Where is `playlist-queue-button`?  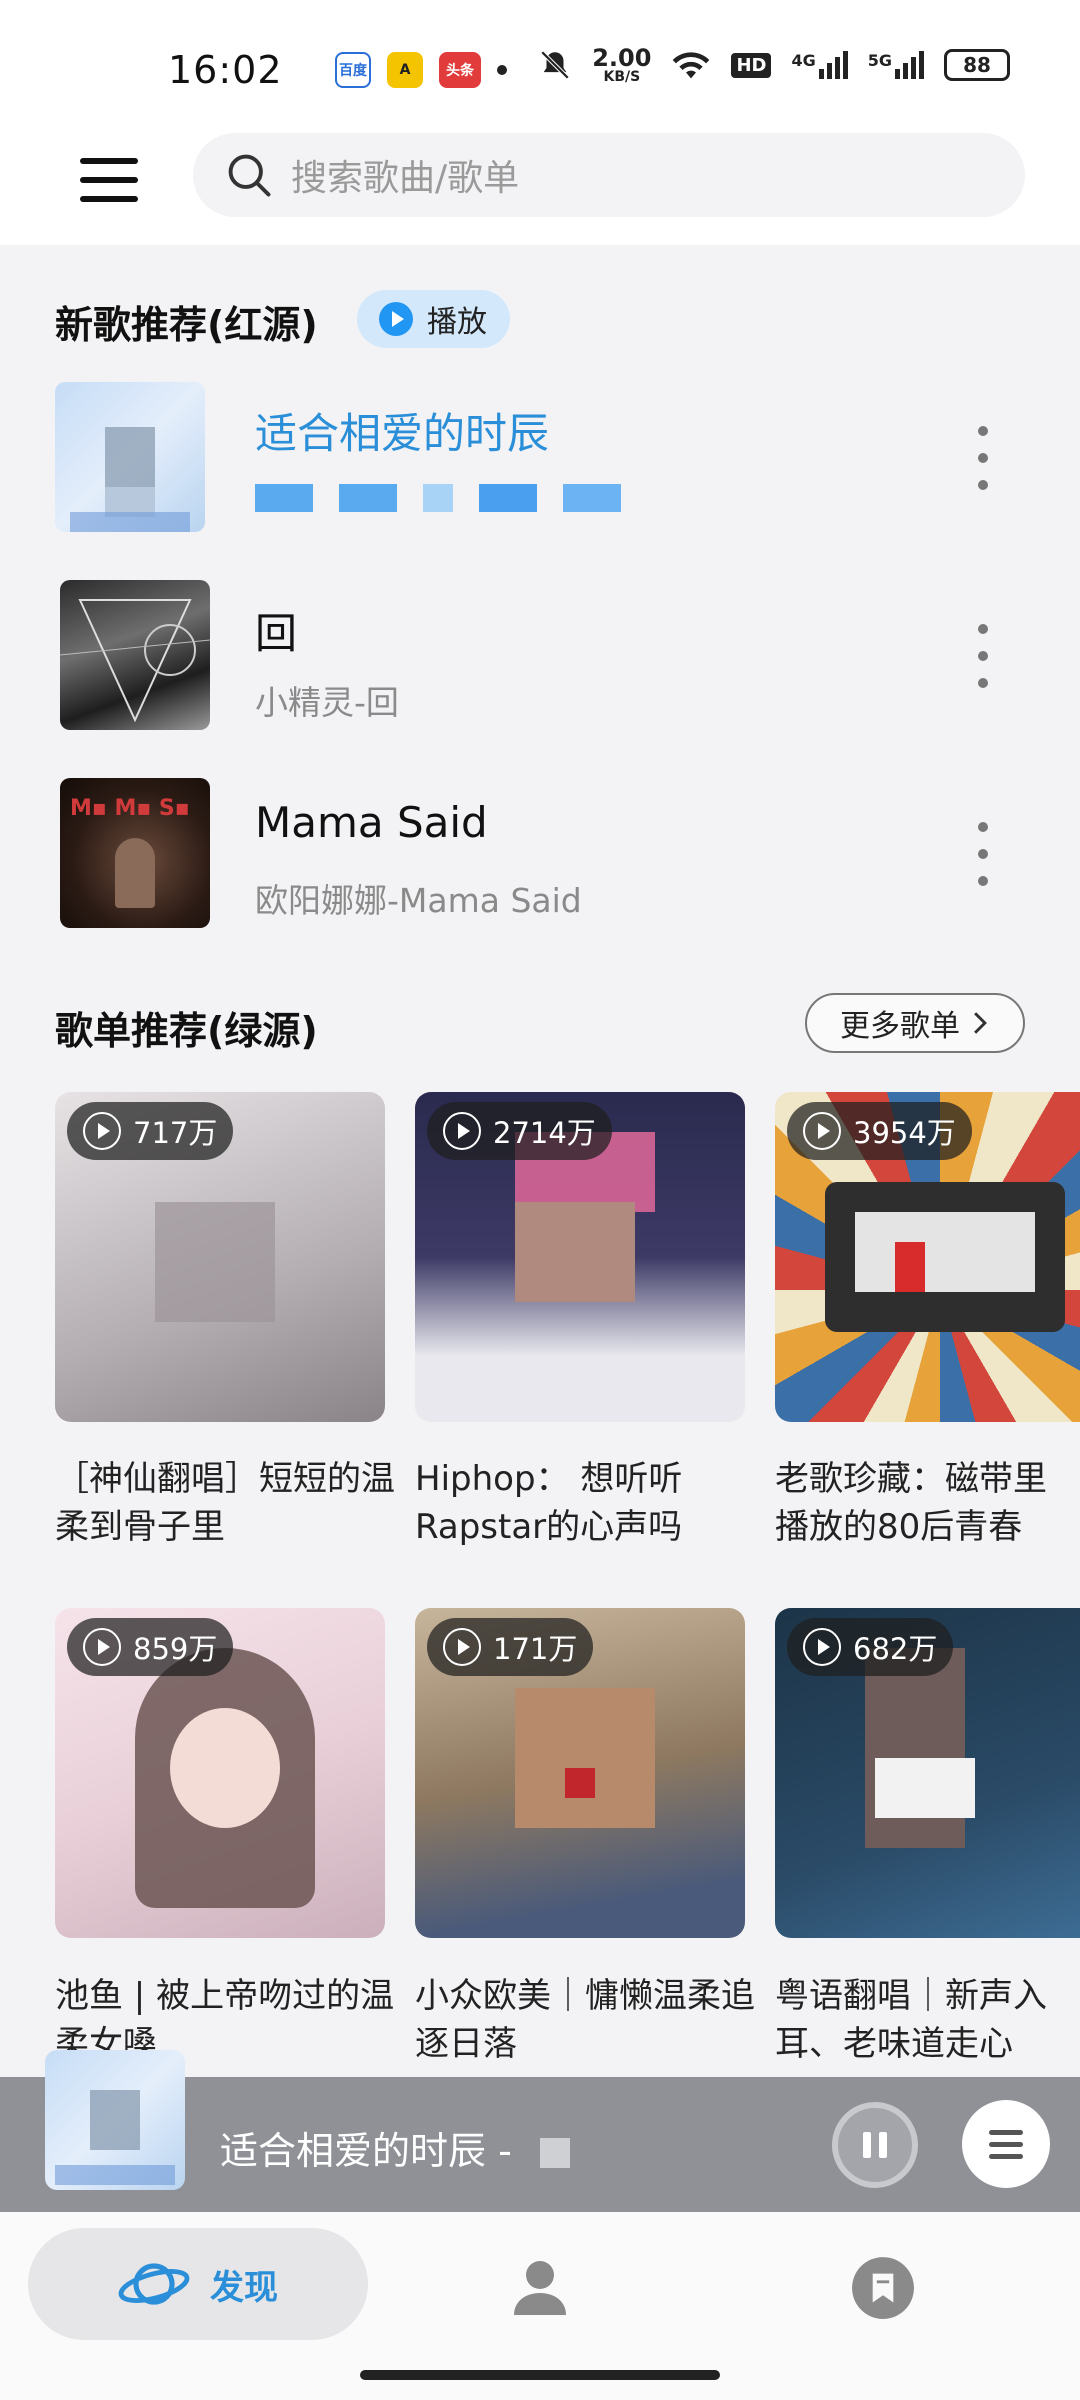
playlist-queue-button is located at coordinates (1006, 2144).